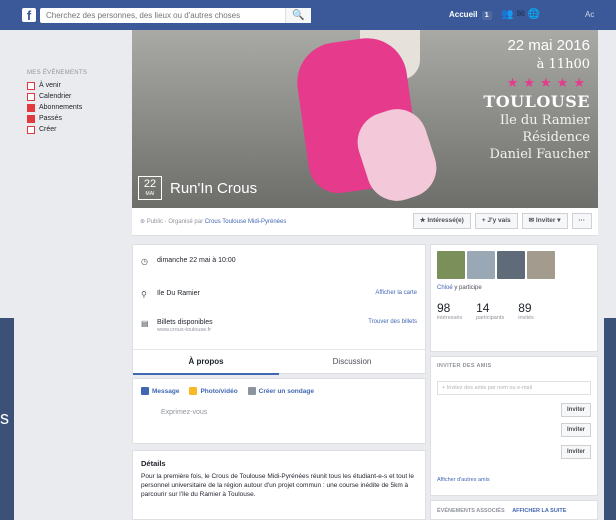 The image size is (616, 520). What do you see at coordinates (496, 221) in the screenshot?
I see `going-button: + J'y vais` at bounding box center [496, 221].